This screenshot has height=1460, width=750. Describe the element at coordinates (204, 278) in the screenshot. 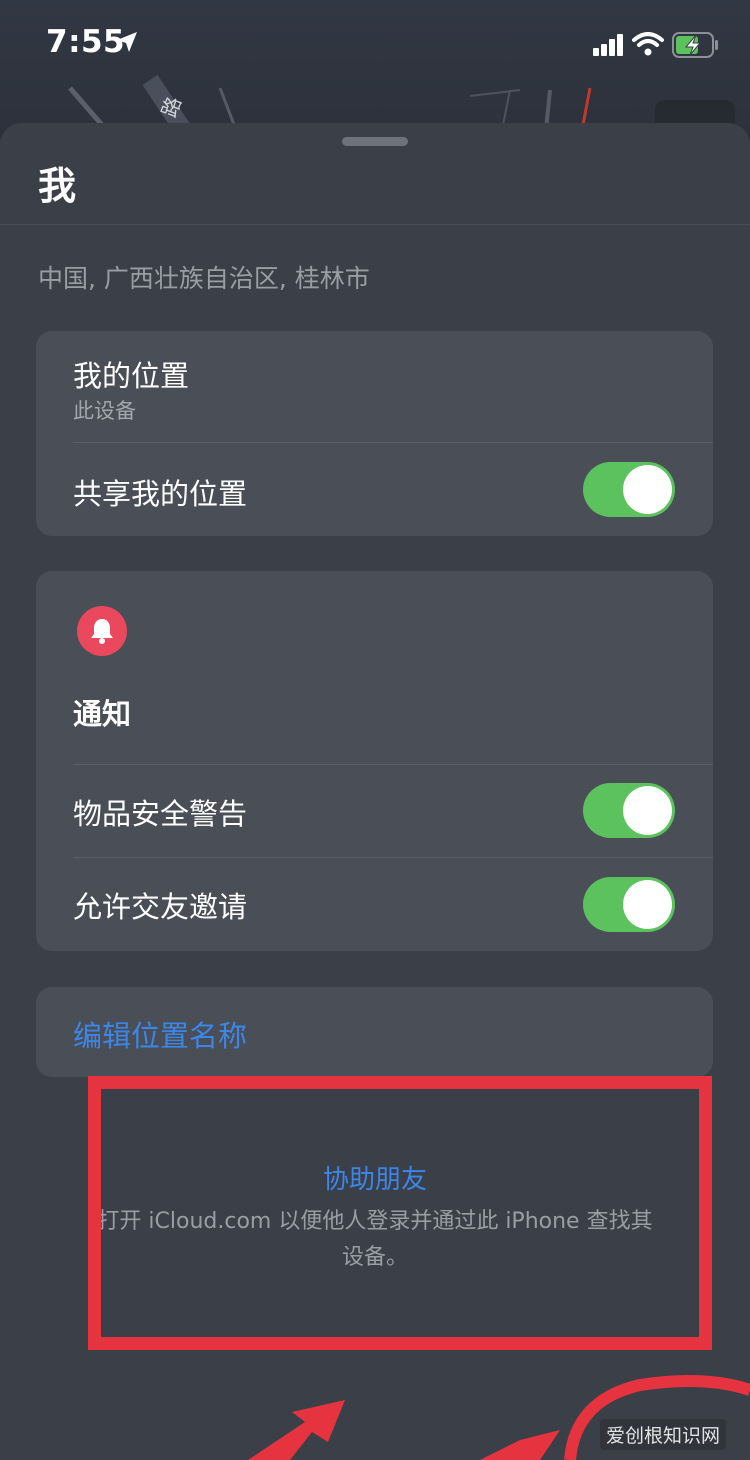

I see `current-address: 中国, 广西壮族自治区, 桂林市` at that location.